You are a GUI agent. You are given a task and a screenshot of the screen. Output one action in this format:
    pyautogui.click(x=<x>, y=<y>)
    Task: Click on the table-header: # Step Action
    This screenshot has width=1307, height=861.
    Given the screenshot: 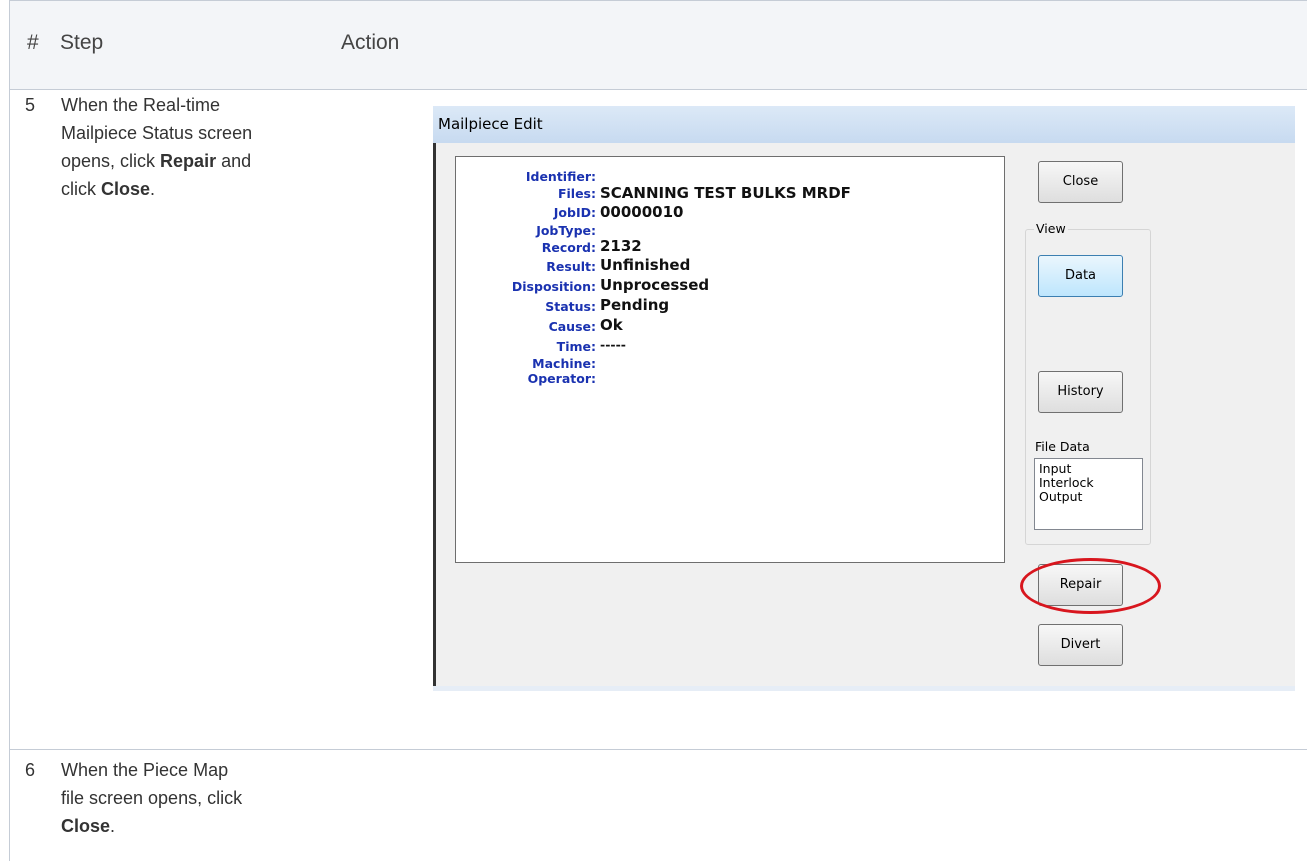 What is the action you would take?
    pyautogui.click(x=658, y=45)
    